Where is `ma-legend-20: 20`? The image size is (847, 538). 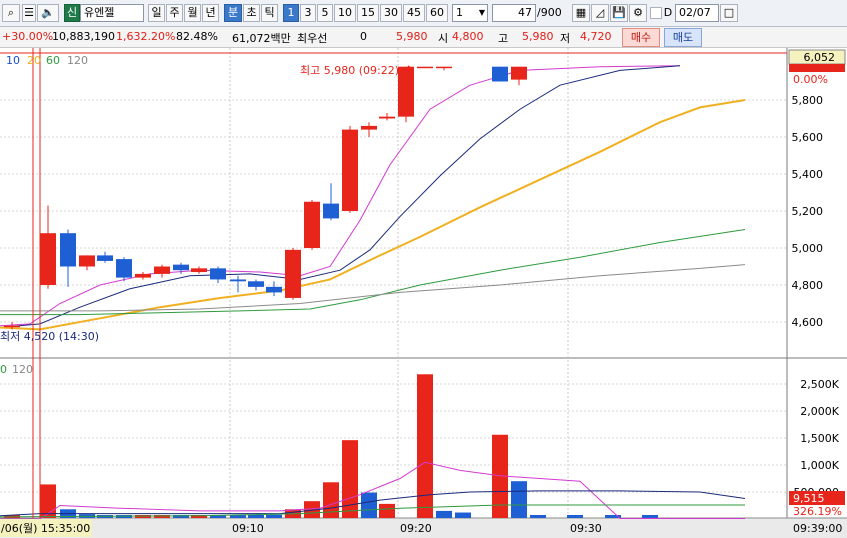 ma-legend-20: 20 is located at coordinates (34, 60).